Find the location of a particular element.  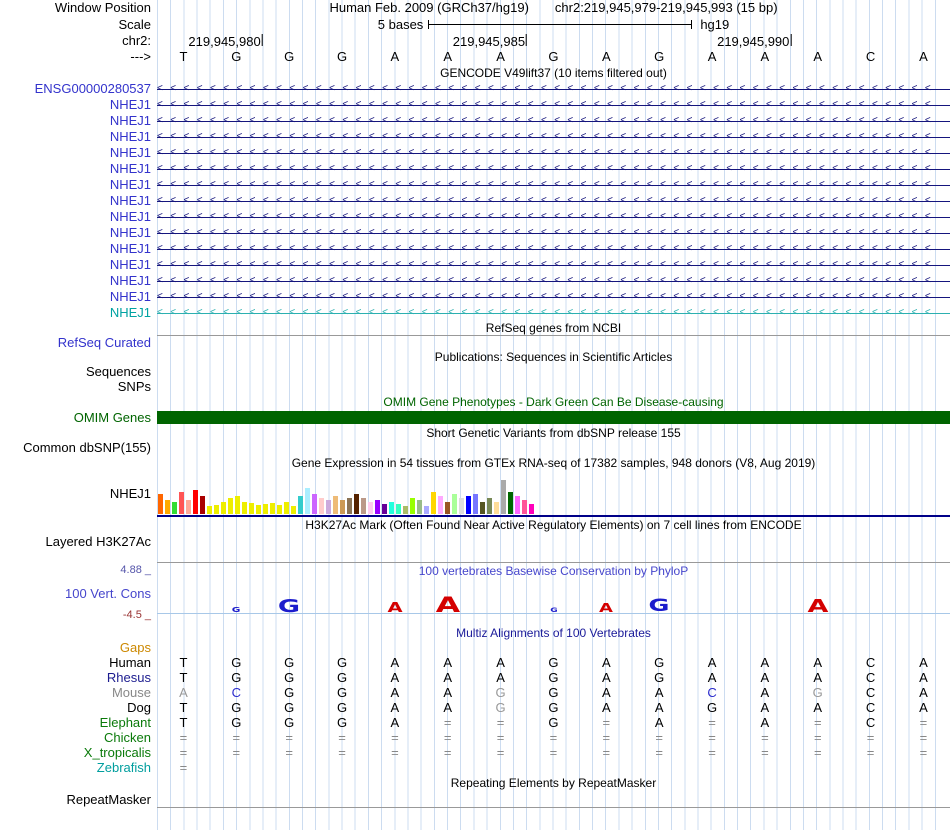

track-label-x-tropicalis: X_tropicalis is located at coordinates (78, 752).